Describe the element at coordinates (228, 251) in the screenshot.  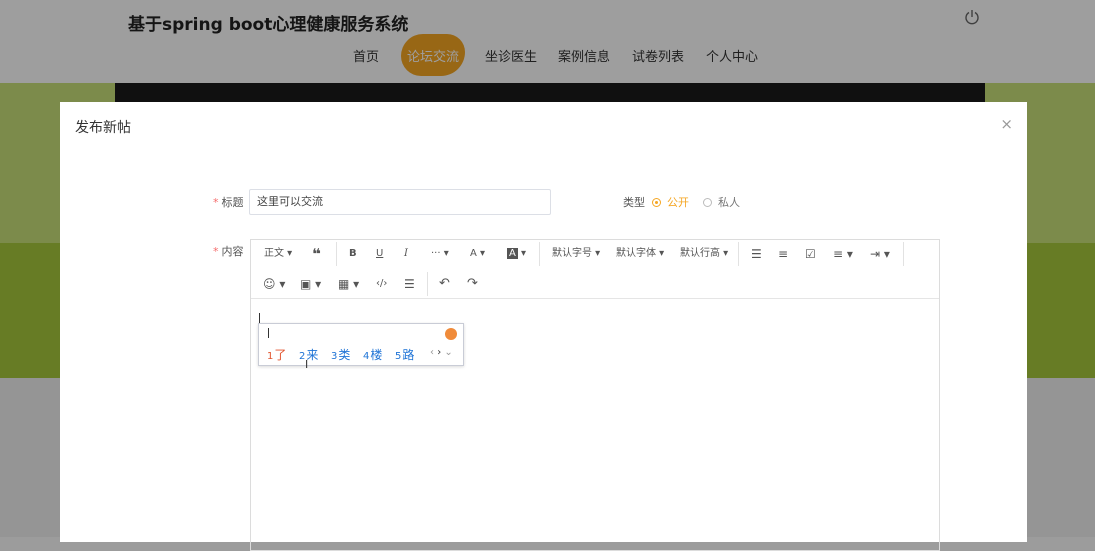
I see `content-label: * 内容` at that location.